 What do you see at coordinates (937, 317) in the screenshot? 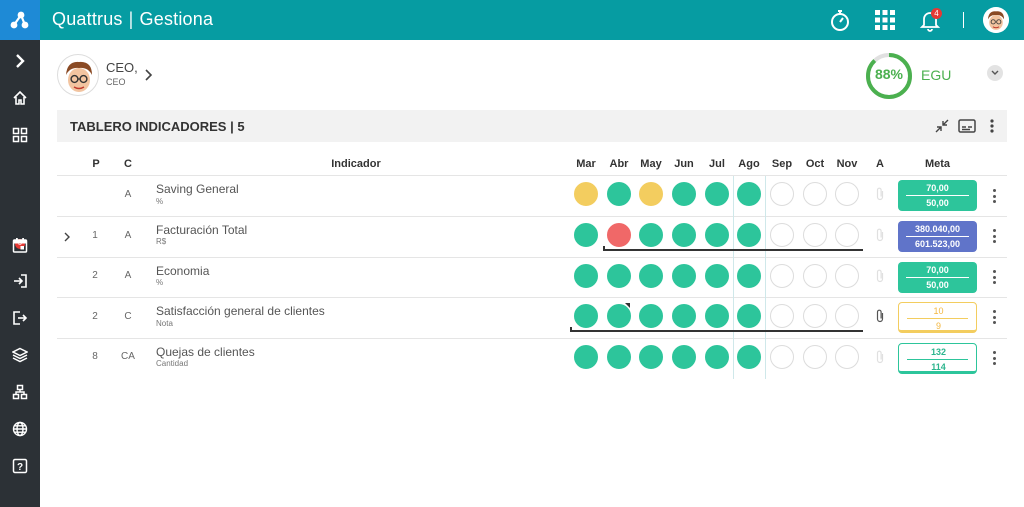
I see `row-4-meta: 10 9` at bounding box center [937, 317].